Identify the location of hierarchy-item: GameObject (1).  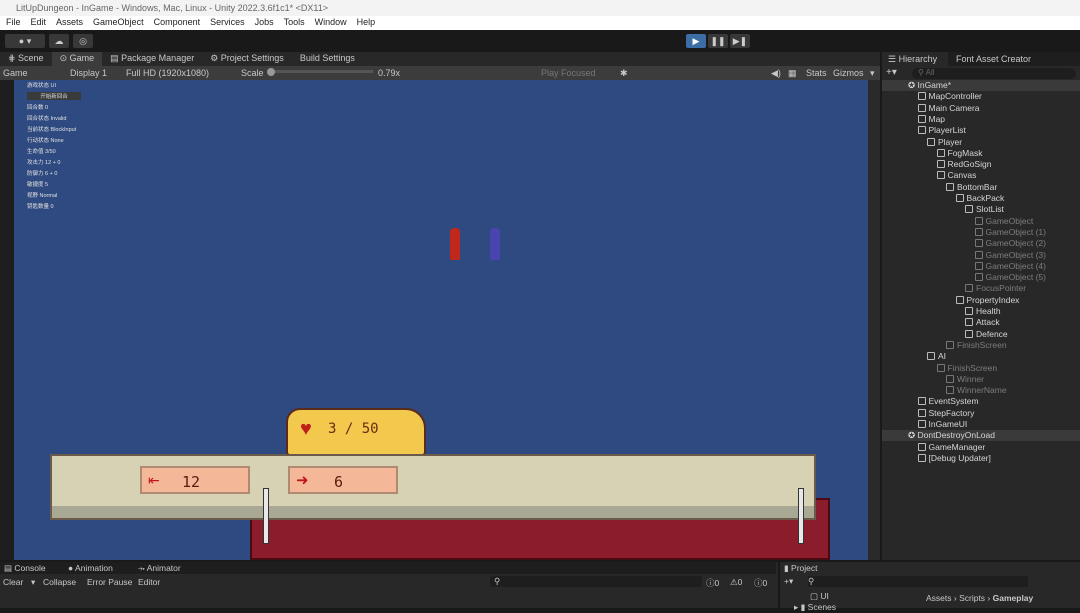
(1010, 232).